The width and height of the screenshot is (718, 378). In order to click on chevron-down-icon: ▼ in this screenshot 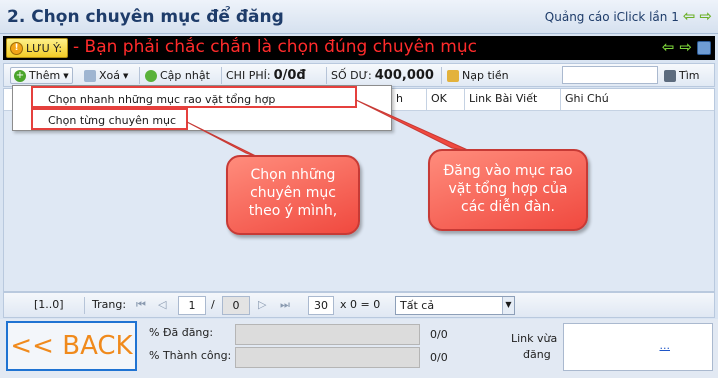, I will do `click(508, 305)`.